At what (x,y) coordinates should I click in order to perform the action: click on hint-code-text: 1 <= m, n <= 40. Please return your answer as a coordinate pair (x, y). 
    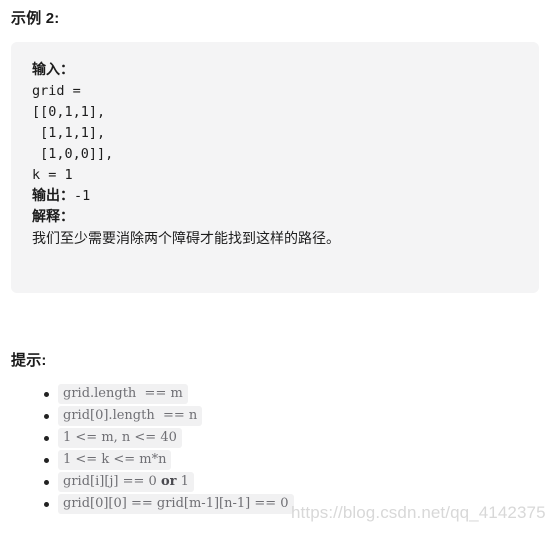
    Looking at the image, I should click on (120, 437).